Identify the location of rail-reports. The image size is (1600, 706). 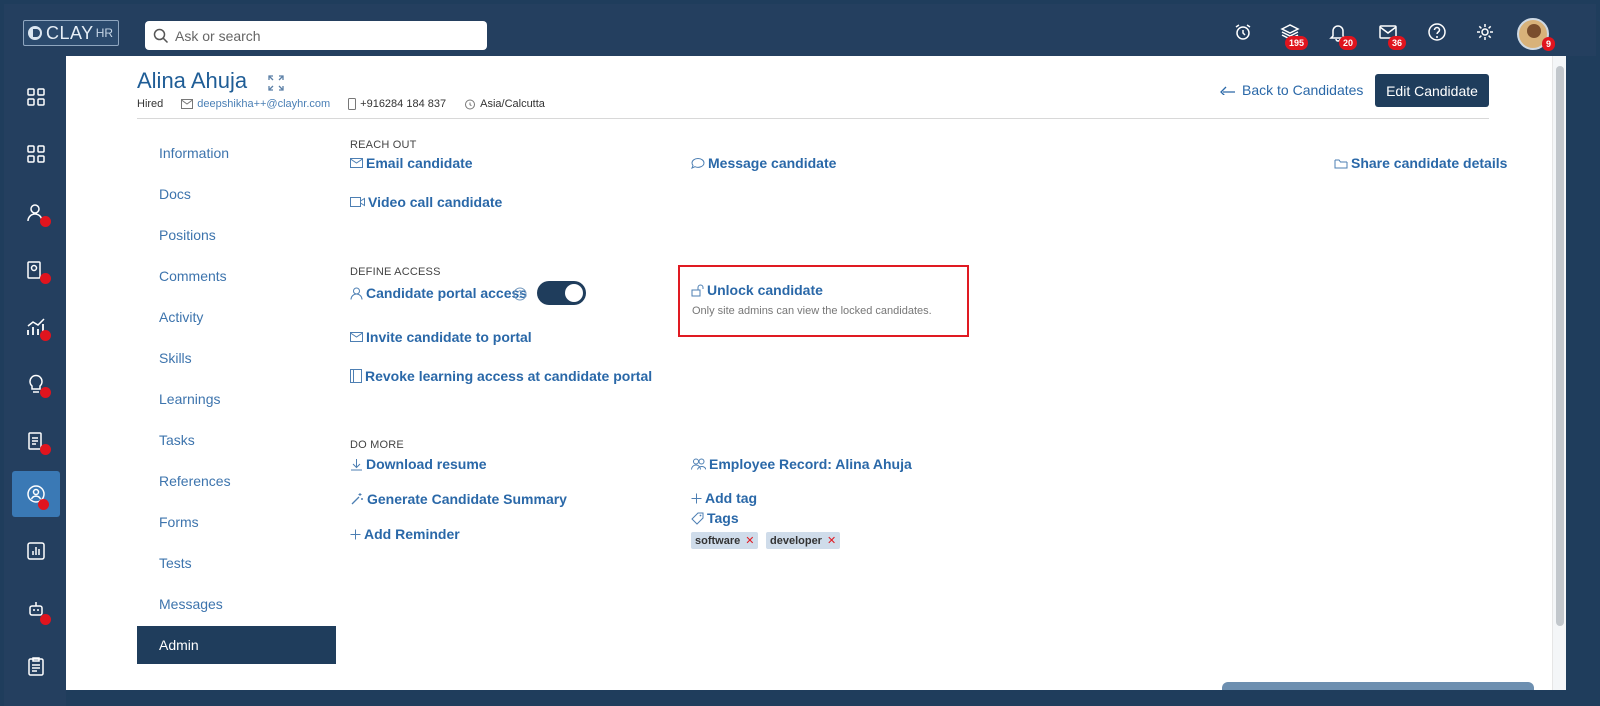
(36, 551).